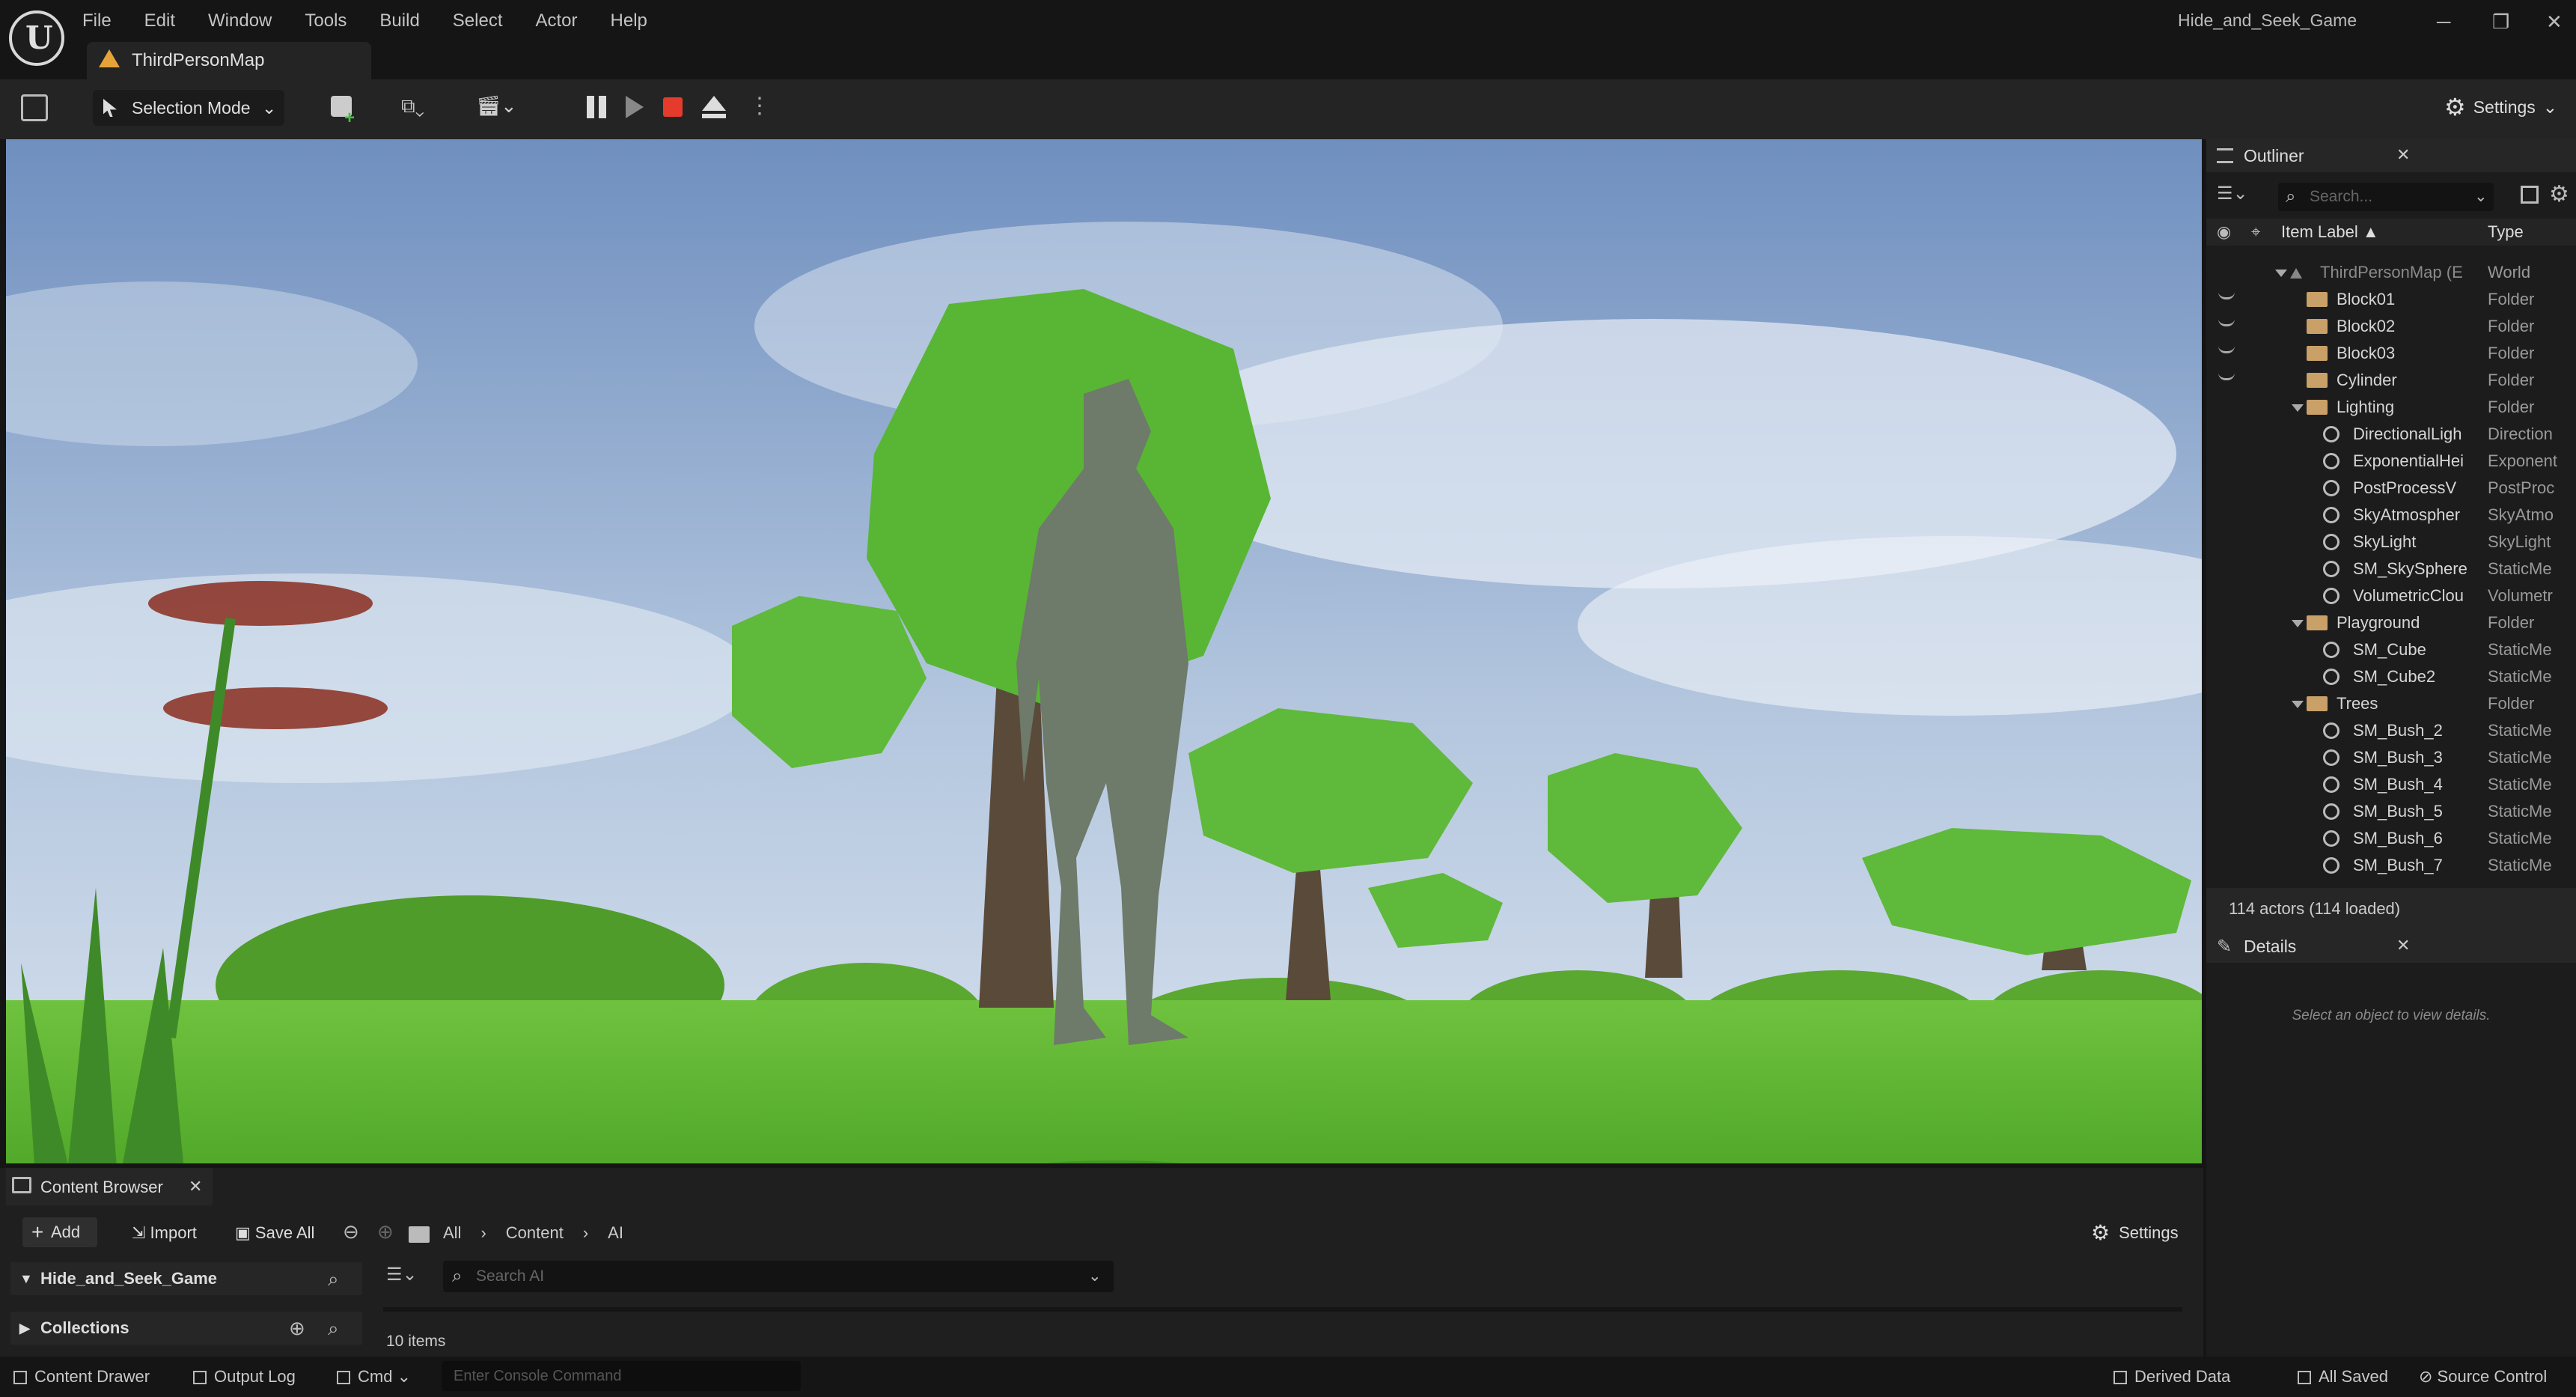  What do you see at coordinates (635, 107) in the screenshot?
I see `step-icon` at bounding box center [635, 107].